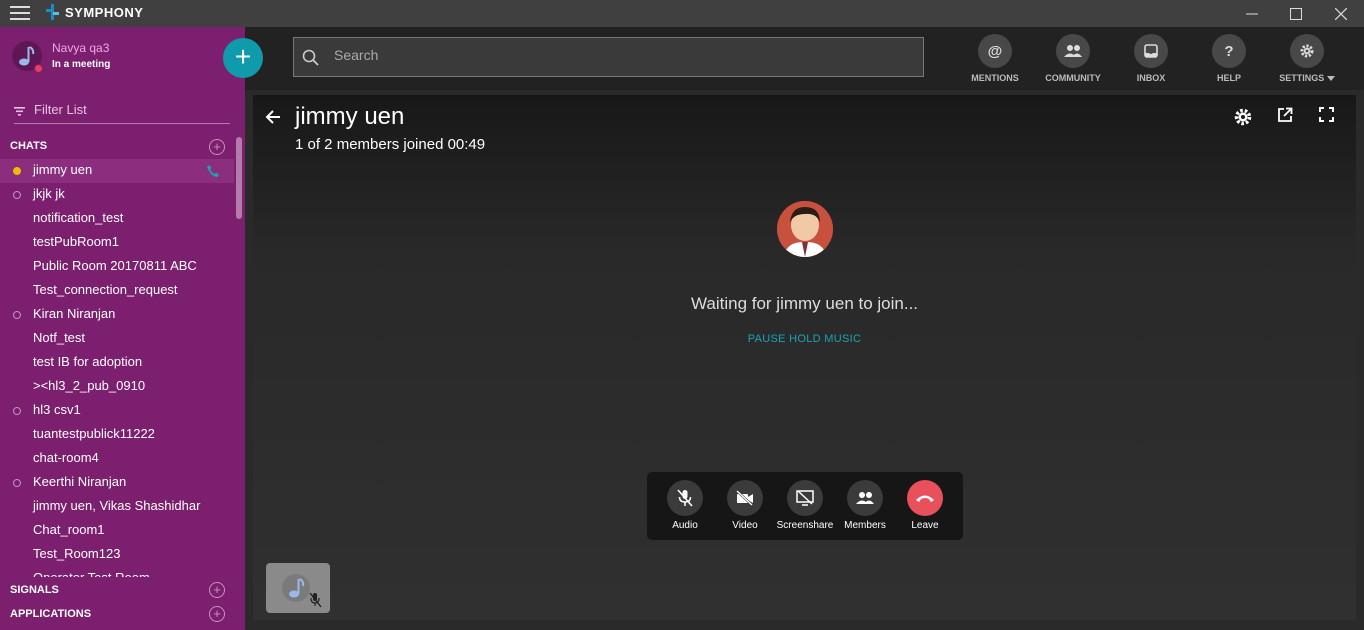  What do you see at coordinates (117, 315) in the screenshot?
I see `chat-list-item: Kiran Niranjan` at bounding box center [117, 315].